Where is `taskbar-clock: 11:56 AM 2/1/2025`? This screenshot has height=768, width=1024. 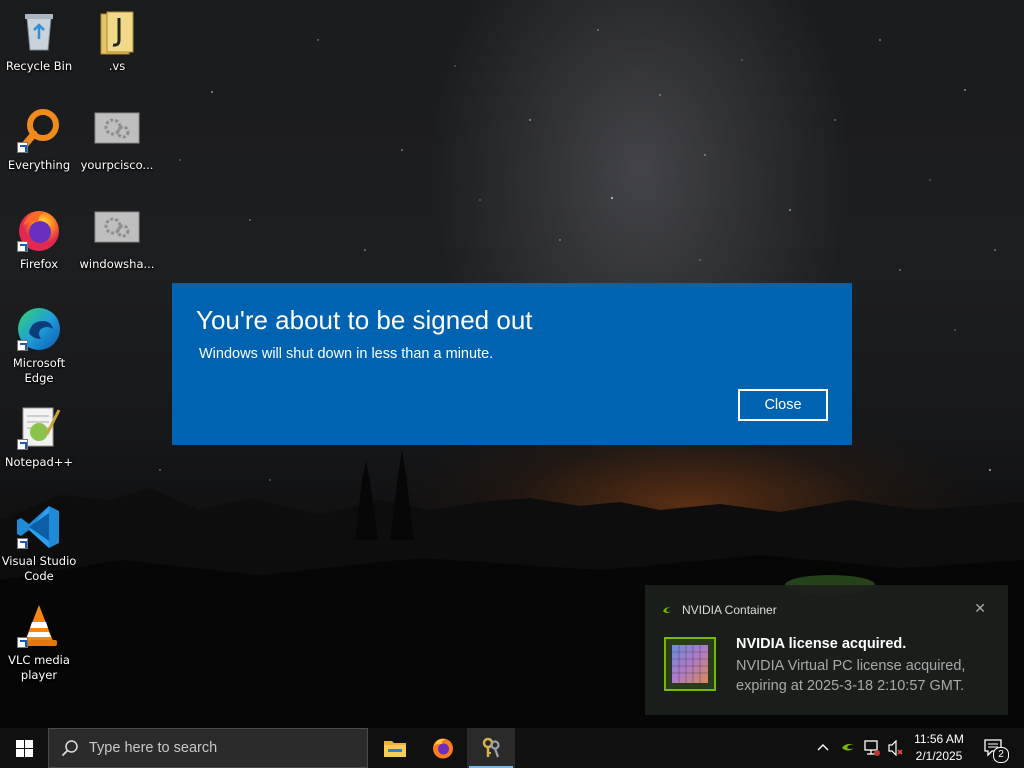 taskbar-clock: 11:56 AM 2/1/2025 is located at coordinates (939, 748).